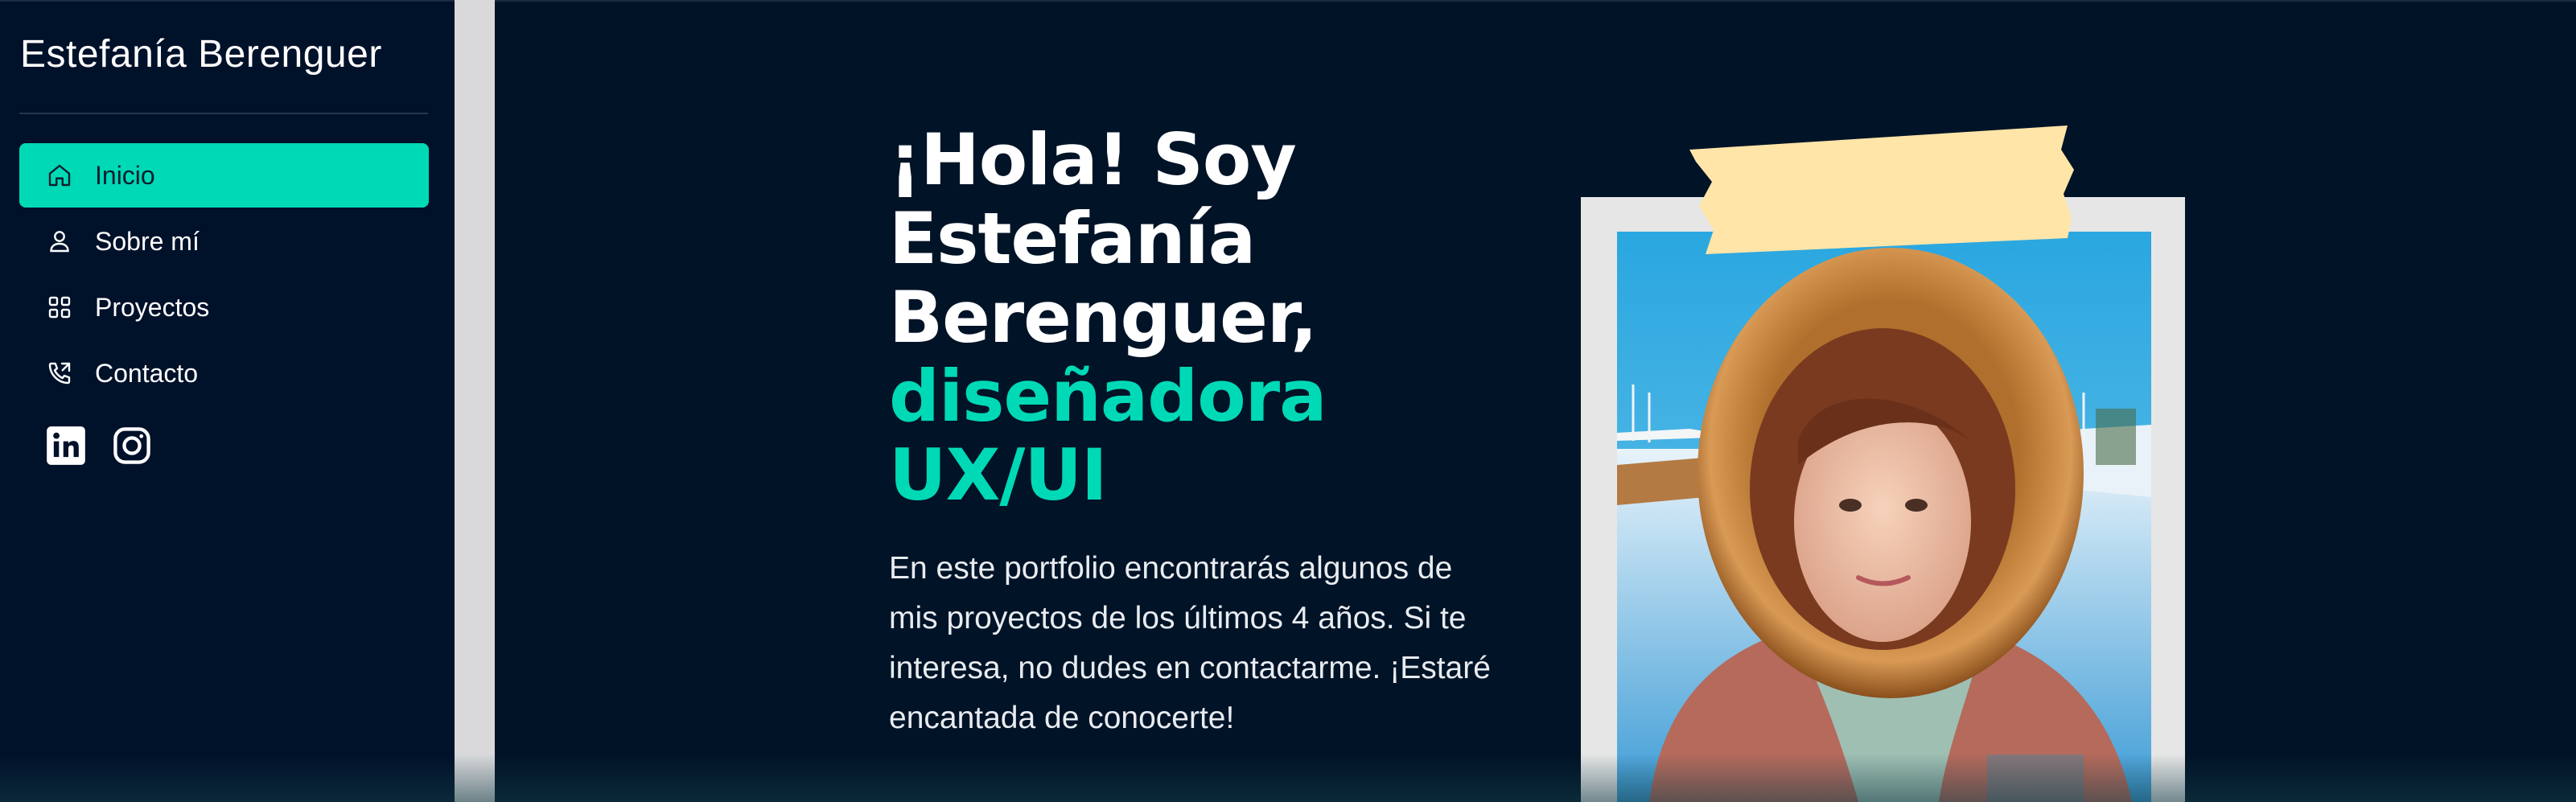 This screenshot has height=802, width=2576. I want to click on nav-item-proyectos: Proyectos, so click(224, 307).